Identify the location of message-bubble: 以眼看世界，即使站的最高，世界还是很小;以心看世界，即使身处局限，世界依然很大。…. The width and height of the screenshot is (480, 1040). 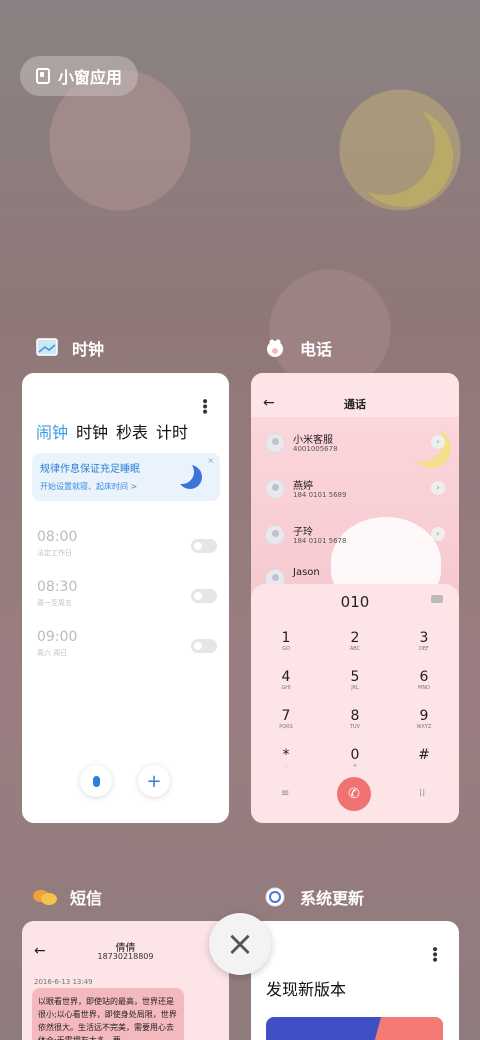
(108, 1014).